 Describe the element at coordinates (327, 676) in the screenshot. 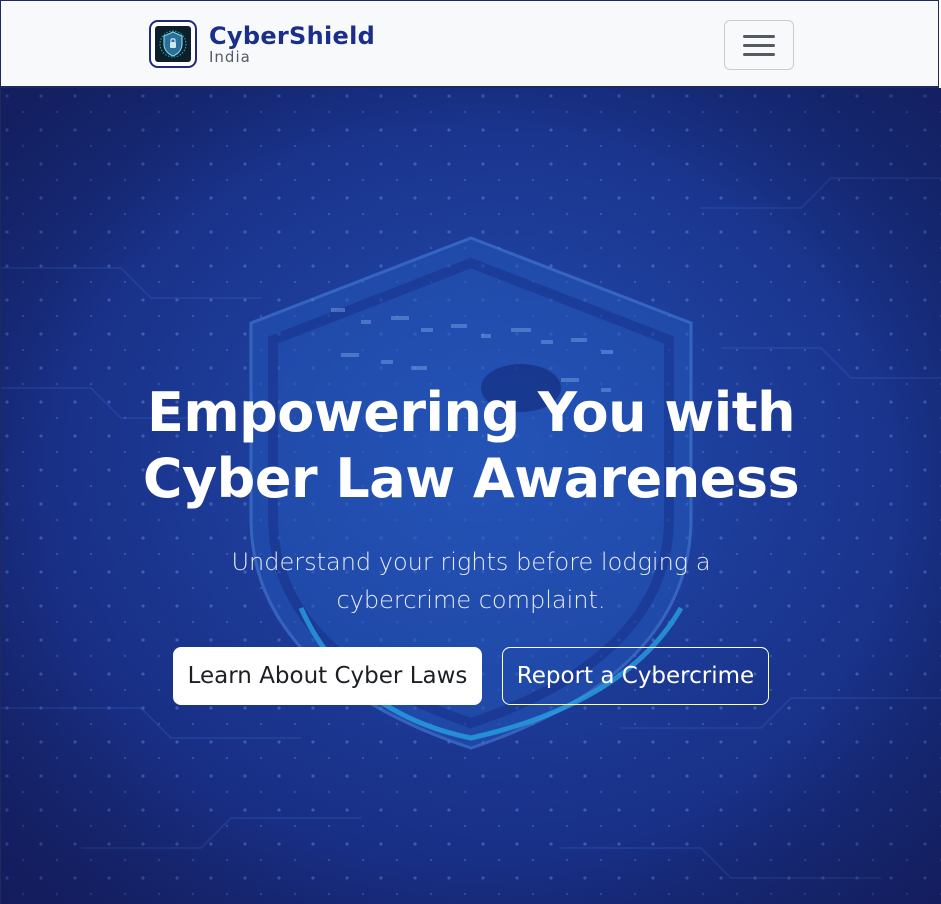

I see `learn-cyber-laws-button: Learn About Cyber Laws` at that location.